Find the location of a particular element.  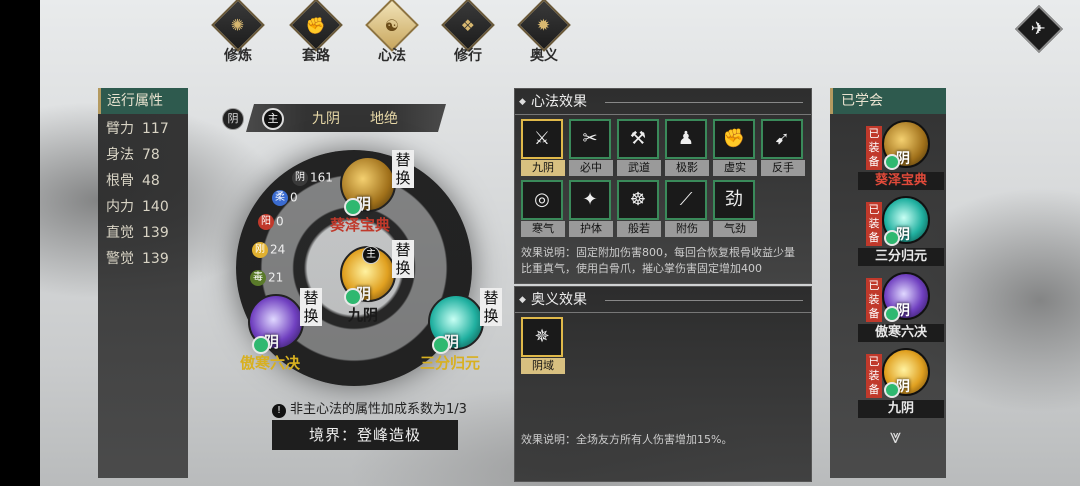

effect-item: 劲气劲 is located at coordinates (735, 208).